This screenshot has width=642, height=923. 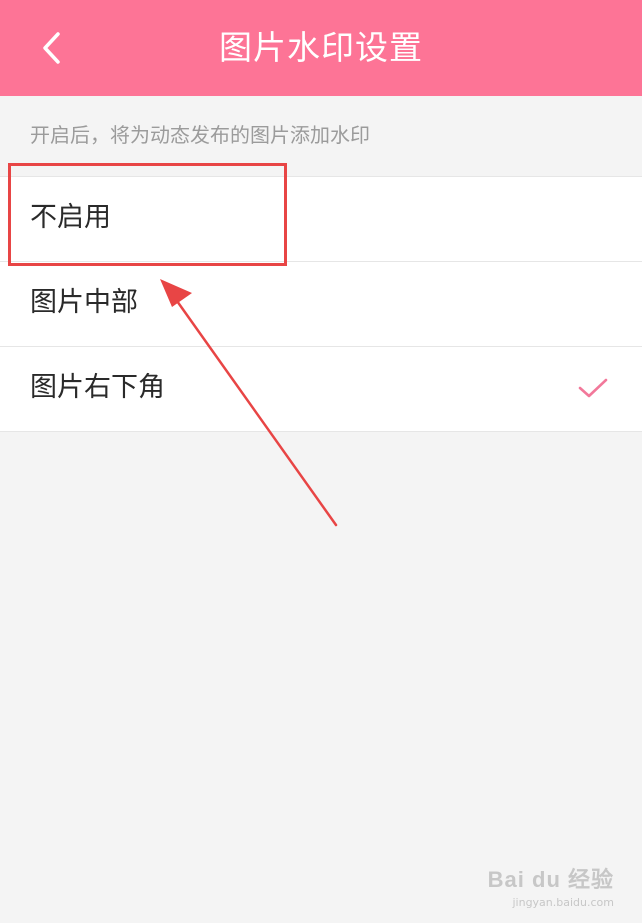 I want to click on app-header: 图片水印设置, so click(x=321, y=48).